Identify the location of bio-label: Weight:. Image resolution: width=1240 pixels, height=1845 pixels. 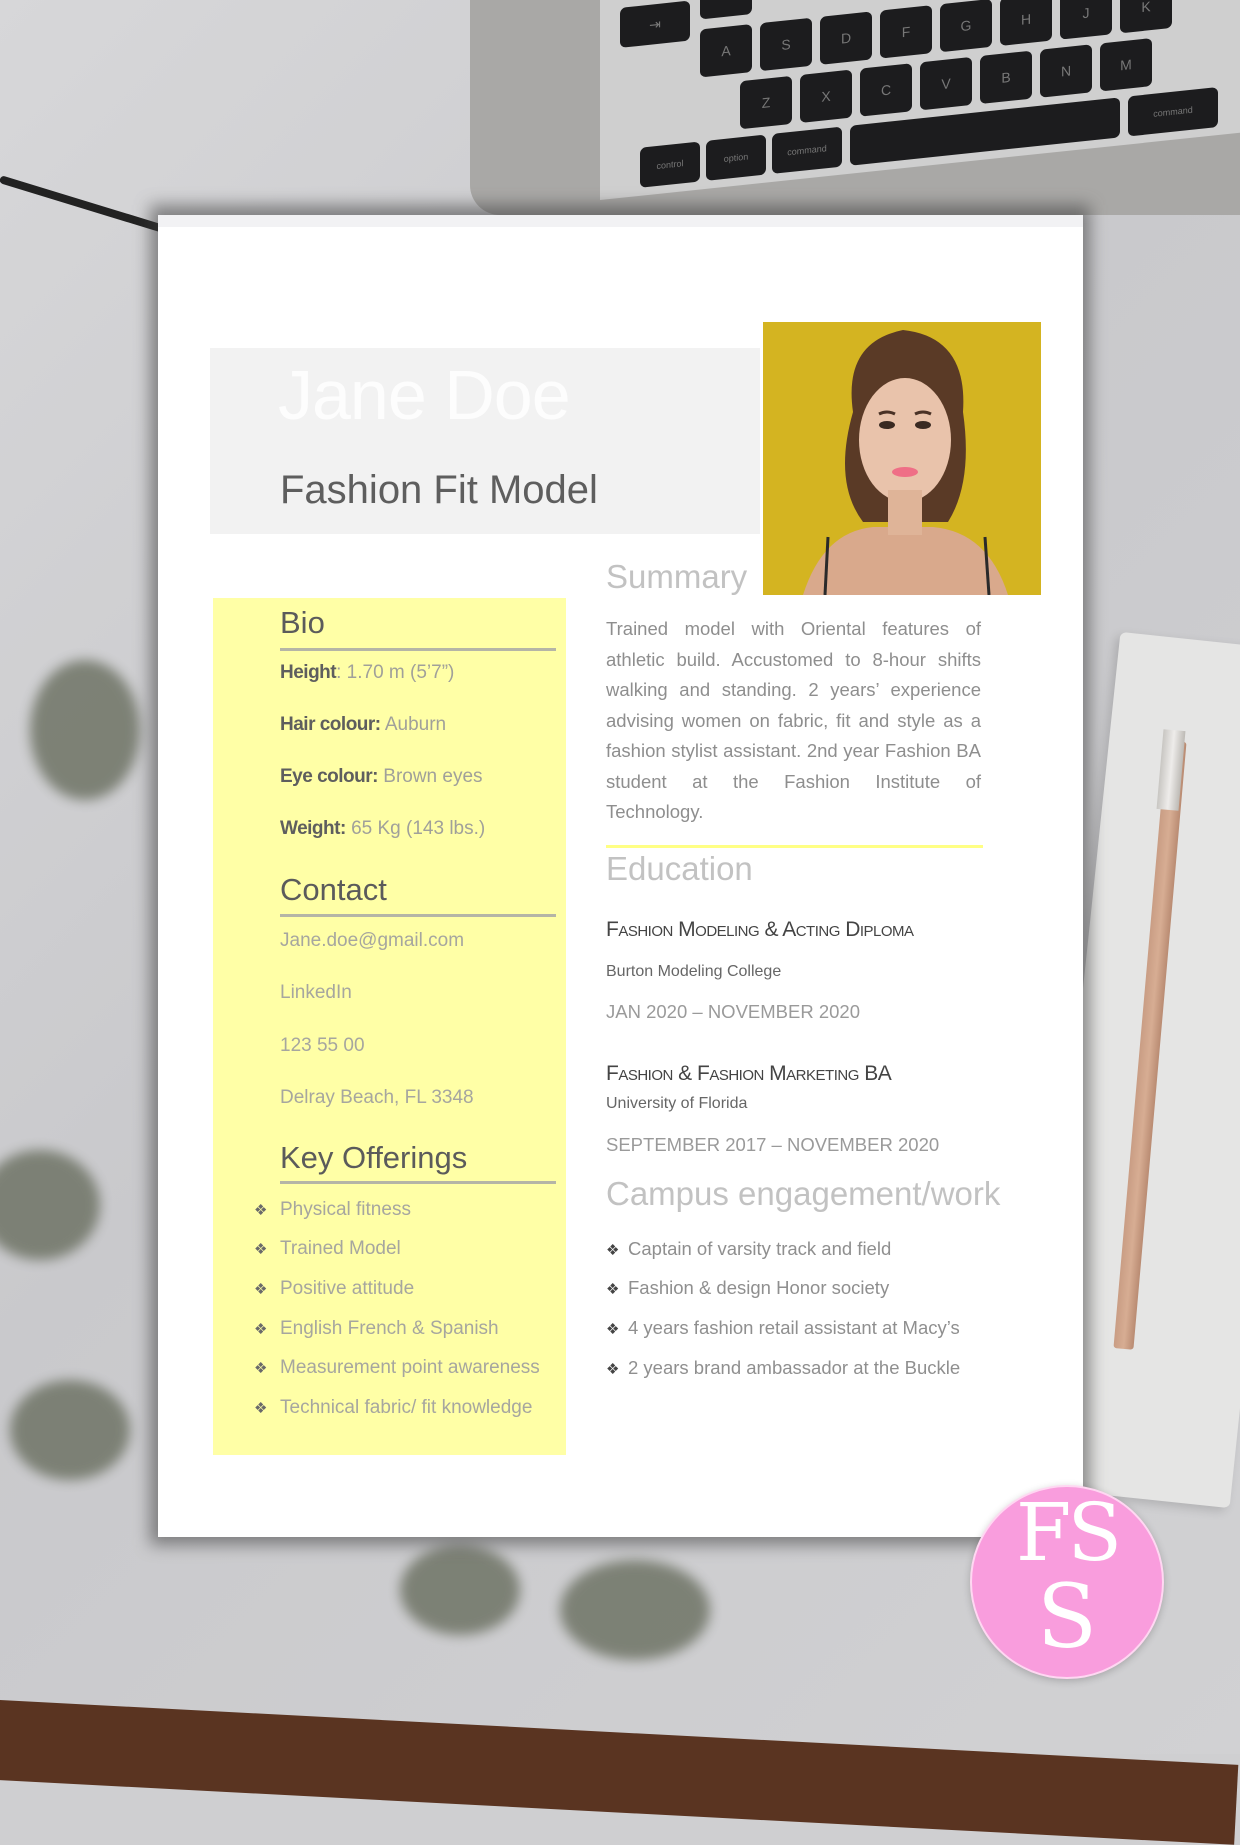
(313, 828).